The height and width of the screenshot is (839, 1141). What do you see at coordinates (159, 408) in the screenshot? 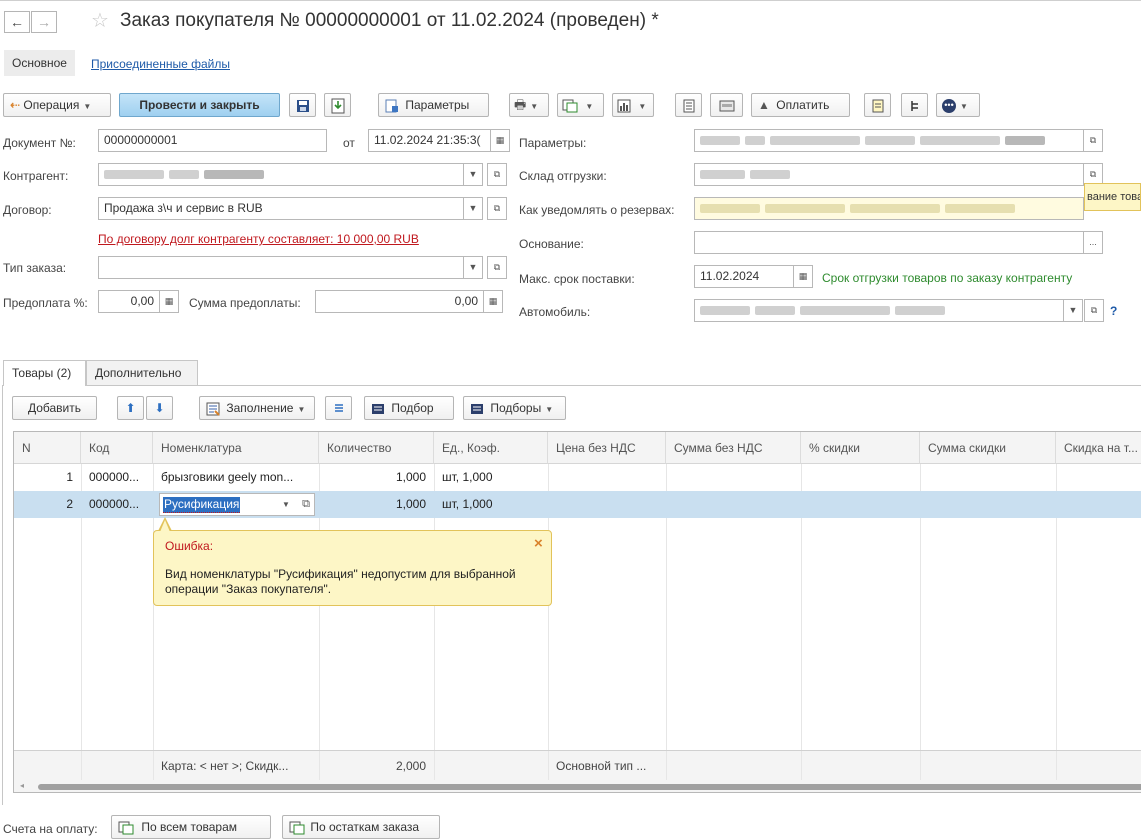
I see `move-down-button: ⬇` at bounding box center [159, 408].